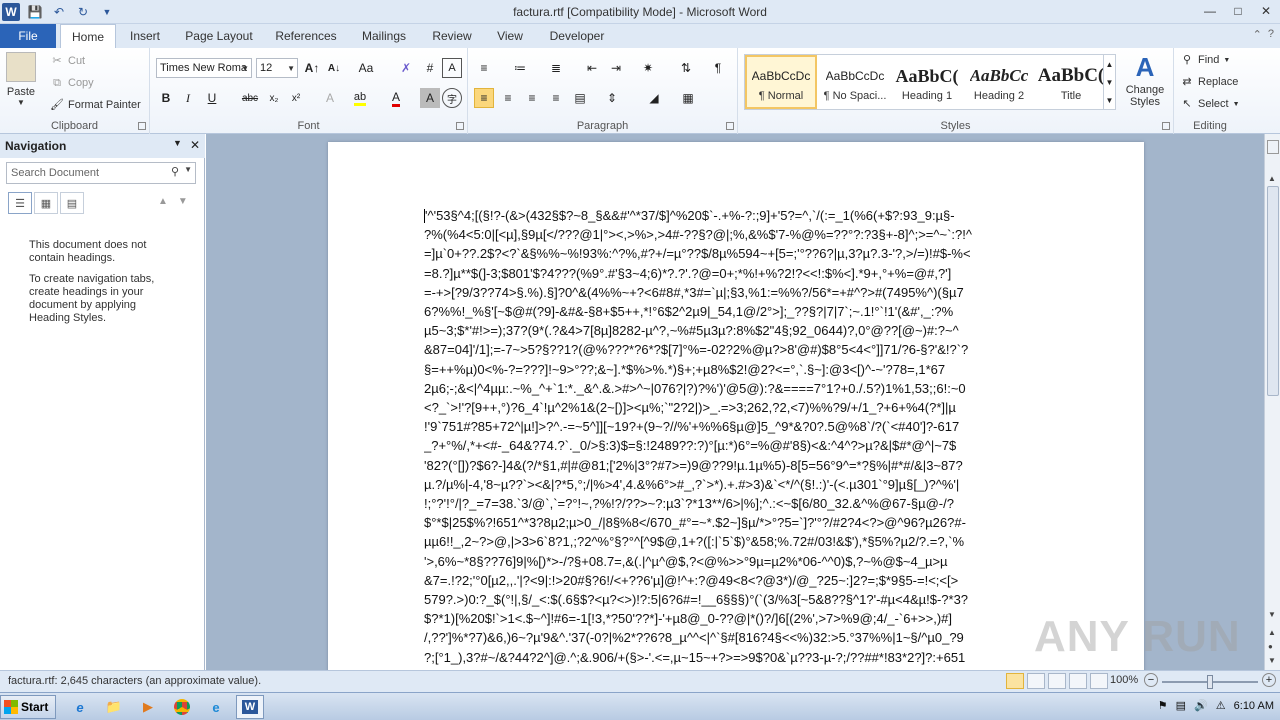  Describe the element at coordinates (686, 68) in the screenshot. I see `sort-icon: ⇅` at that location.